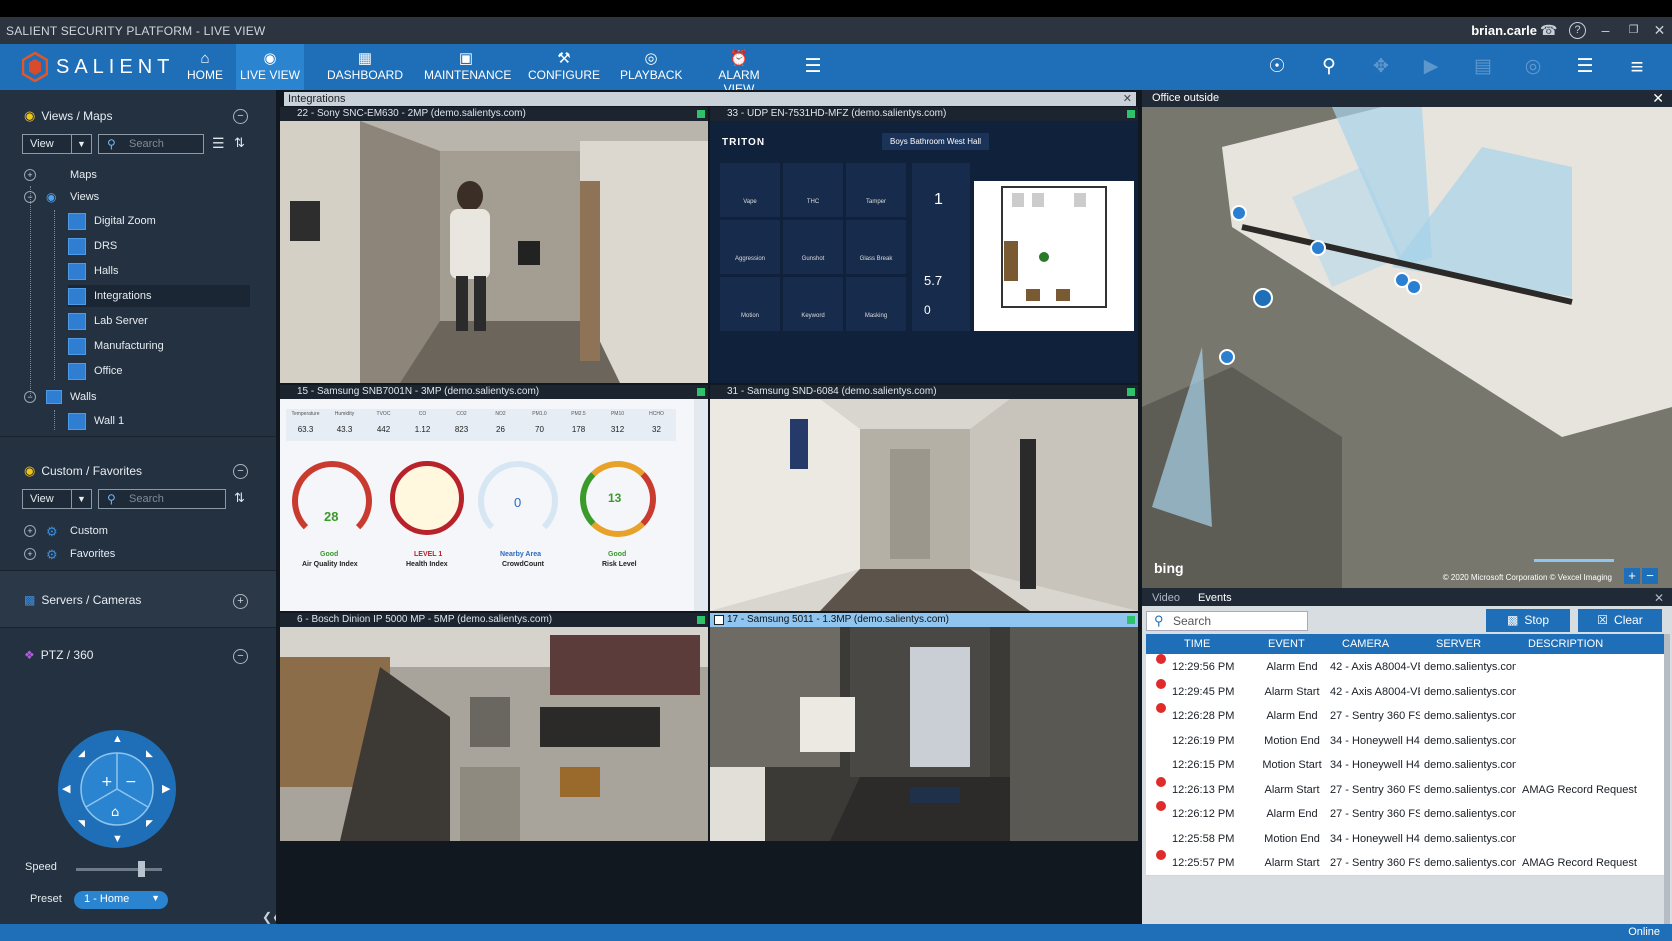  What do you see at coordinates (116, 346) in the screenshot?
I see `tree-item-view: Manufacturing` at bounding box center [116, 346].